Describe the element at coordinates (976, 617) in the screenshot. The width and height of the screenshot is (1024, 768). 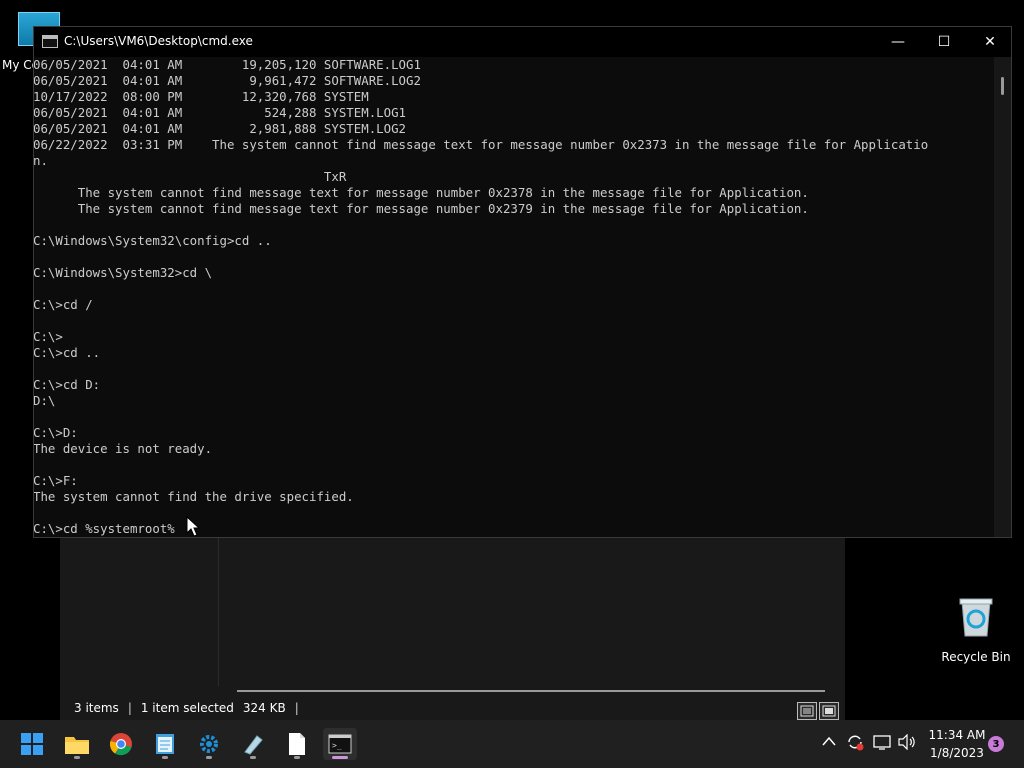
I see `recycle-bin-icon` at that location.